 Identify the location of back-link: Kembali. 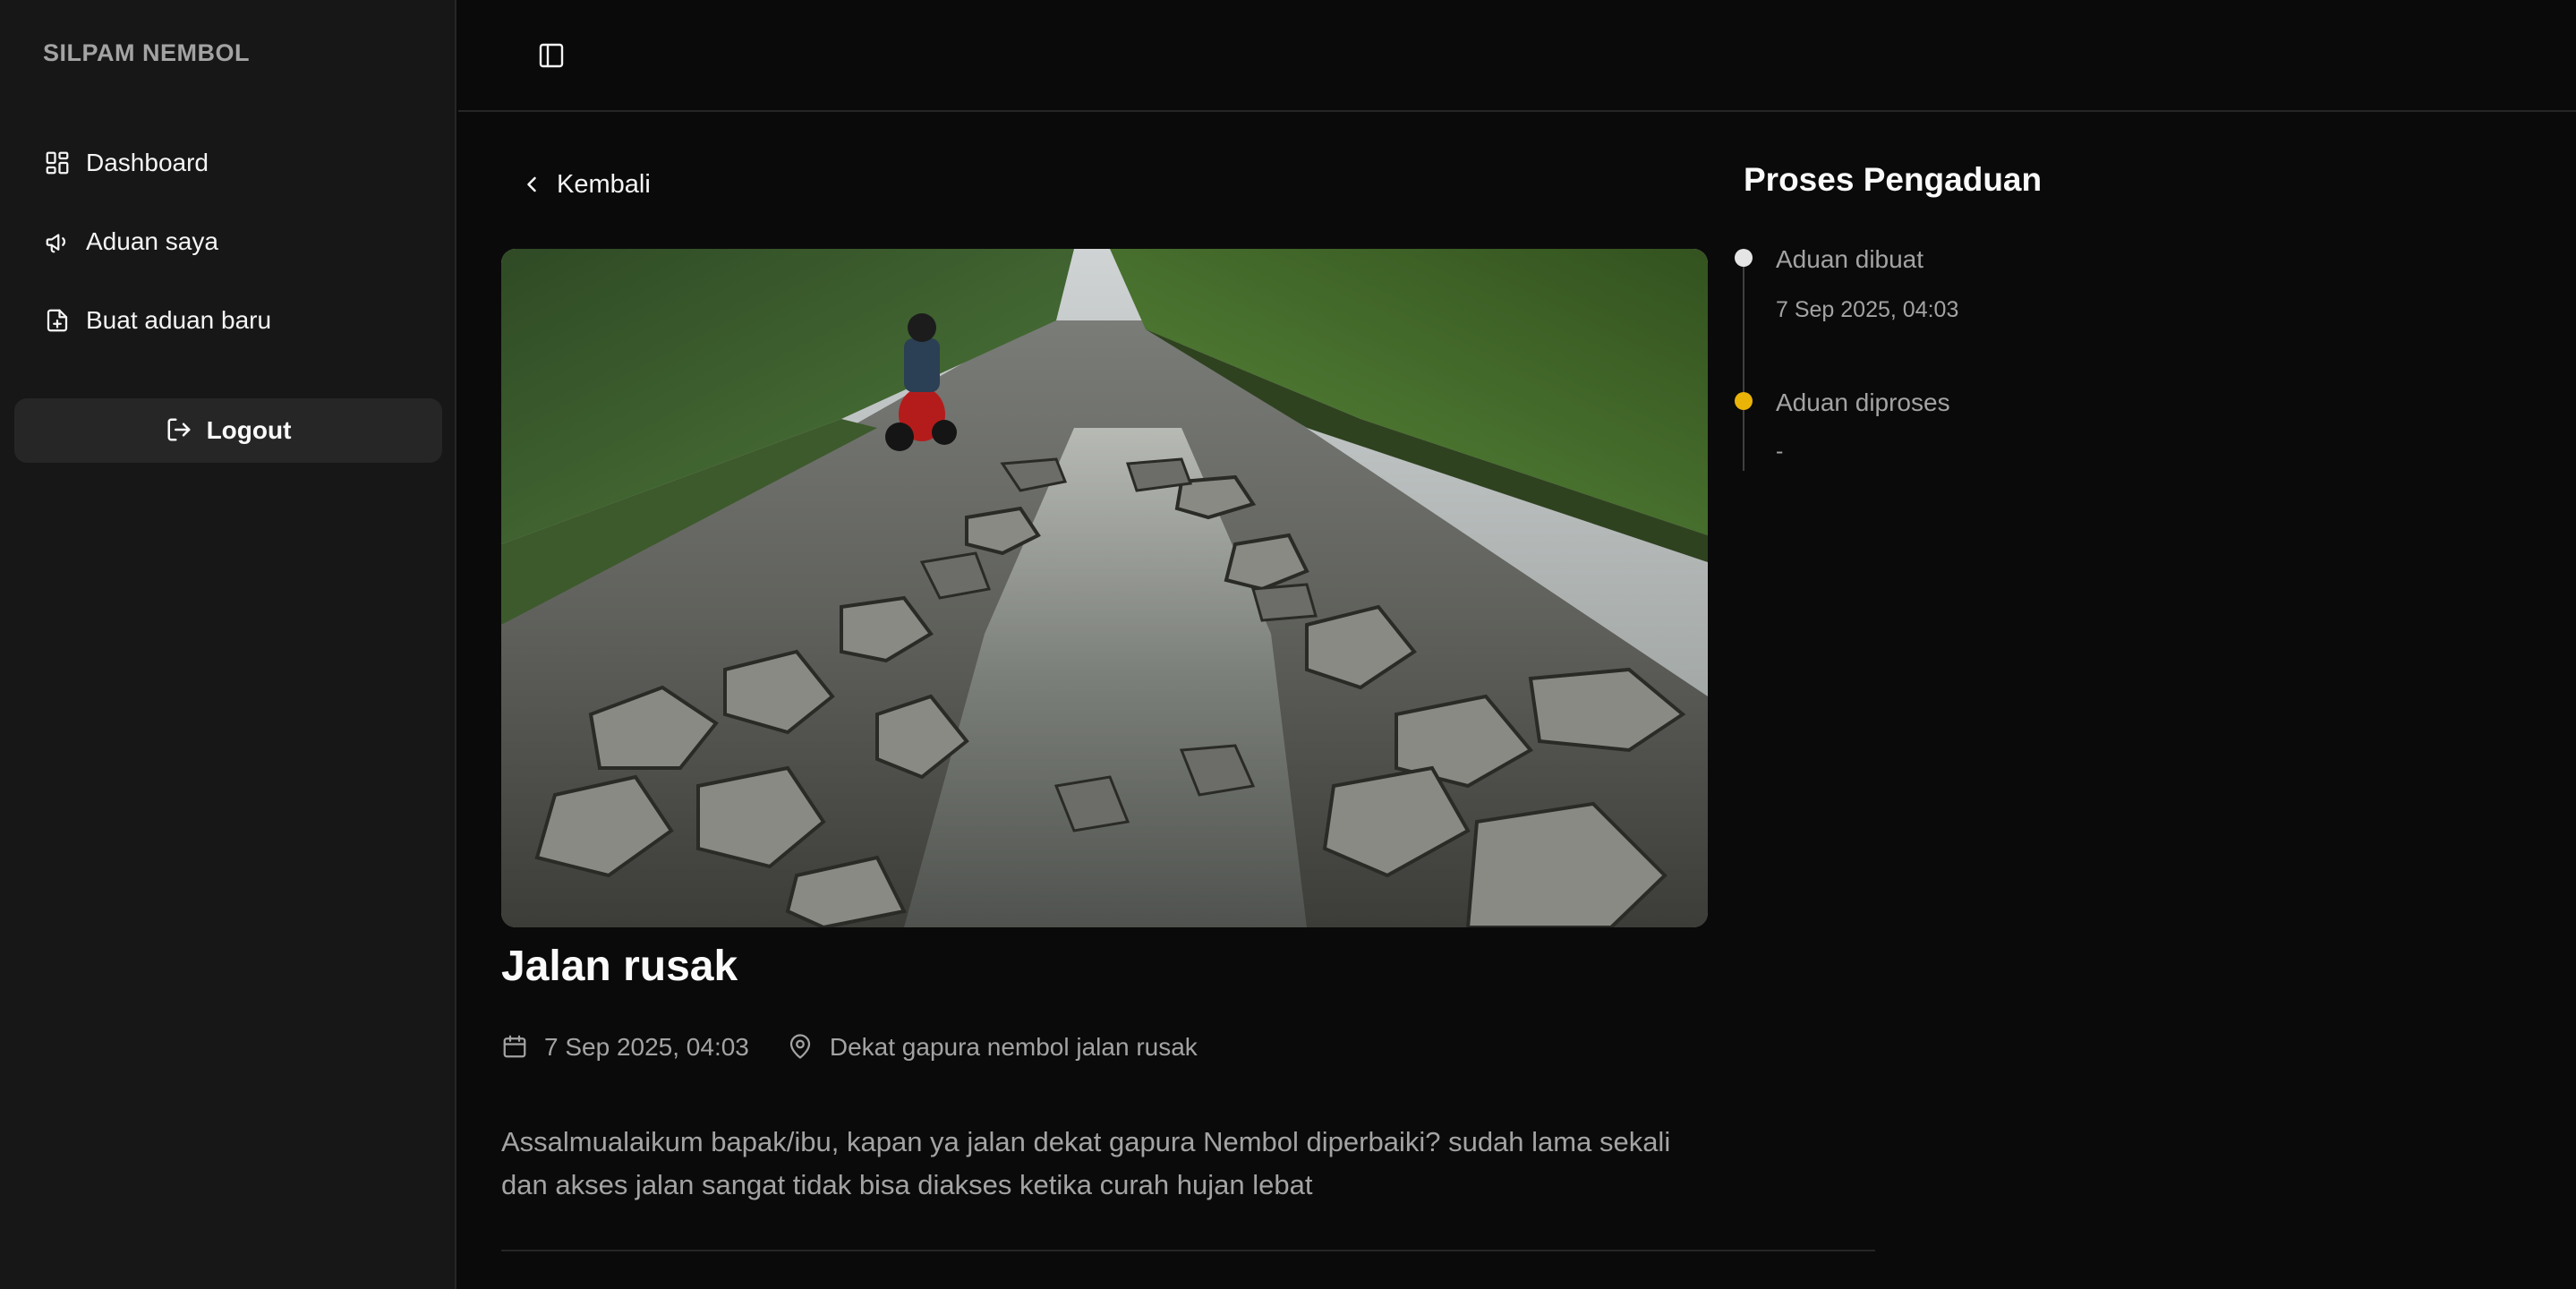
(585, 184).